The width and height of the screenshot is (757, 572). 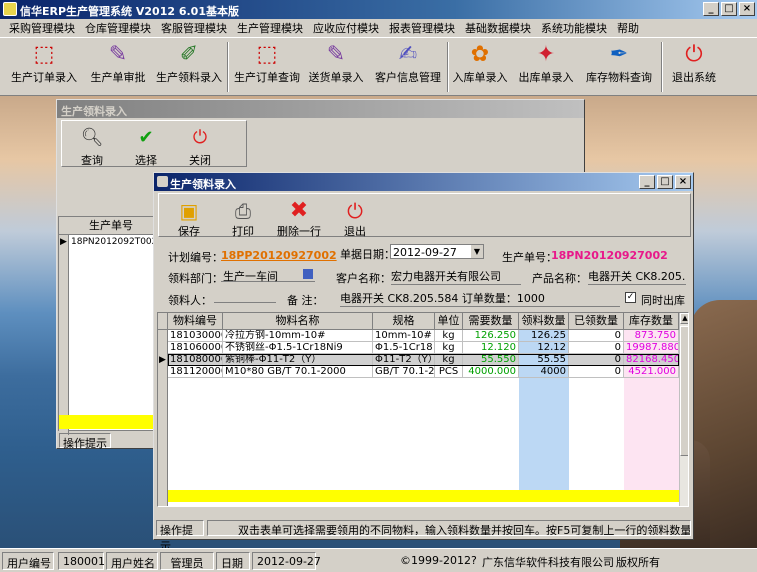 I want to click on grid-scrollbar: ▲, so click(x=683, y=409).